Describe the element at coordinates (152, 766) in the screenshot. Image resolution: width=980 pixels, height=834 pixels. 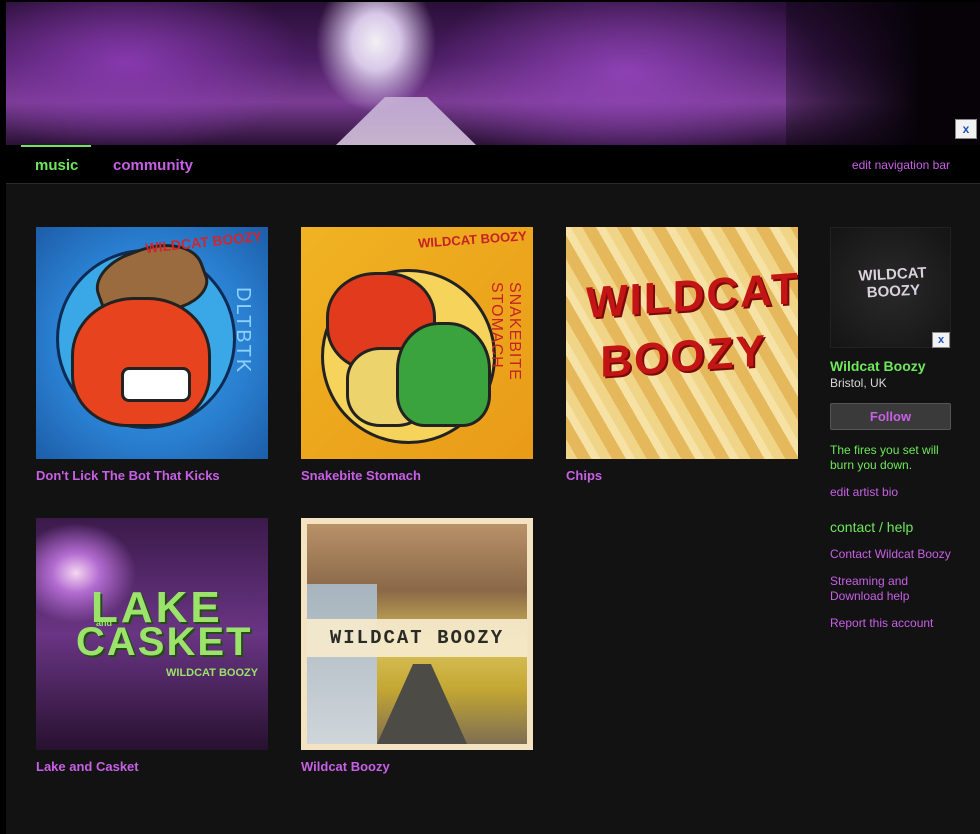
I see `album-title: Lake and Casket` at that location.